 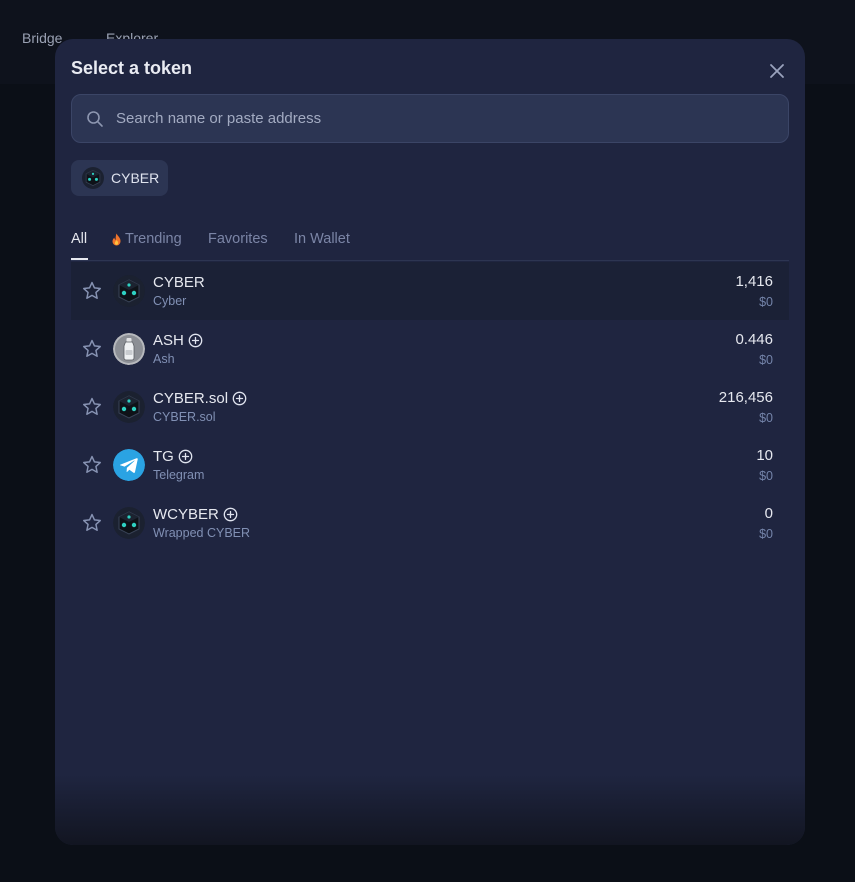 I want to click on token-balance: 1,416, so click(x=754, y=281).